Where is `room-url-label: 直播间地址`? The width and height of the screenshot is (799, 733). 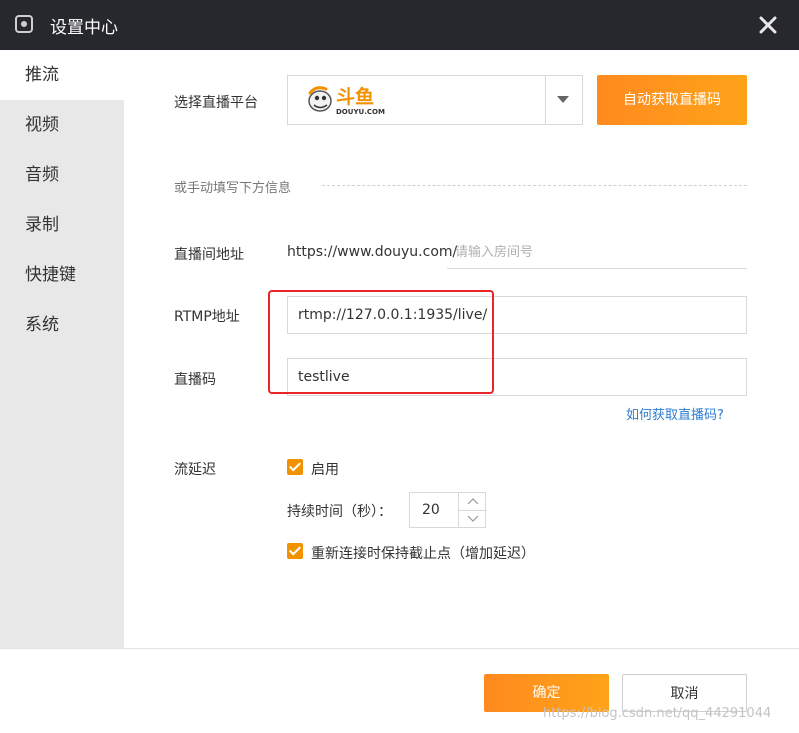 room-url-label: 直播间地址 is located at coordinates (209, 255).